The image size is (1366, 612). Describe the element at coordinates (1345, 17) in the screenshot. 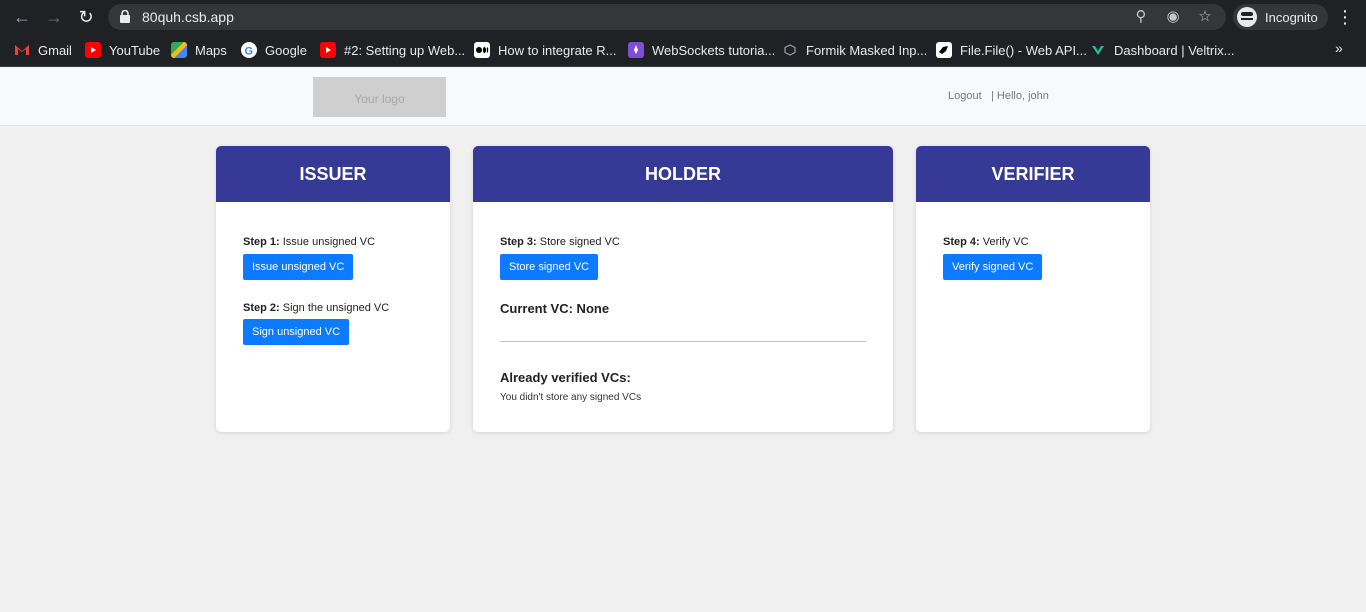

I see `menu-icon: ⋮` at that location.